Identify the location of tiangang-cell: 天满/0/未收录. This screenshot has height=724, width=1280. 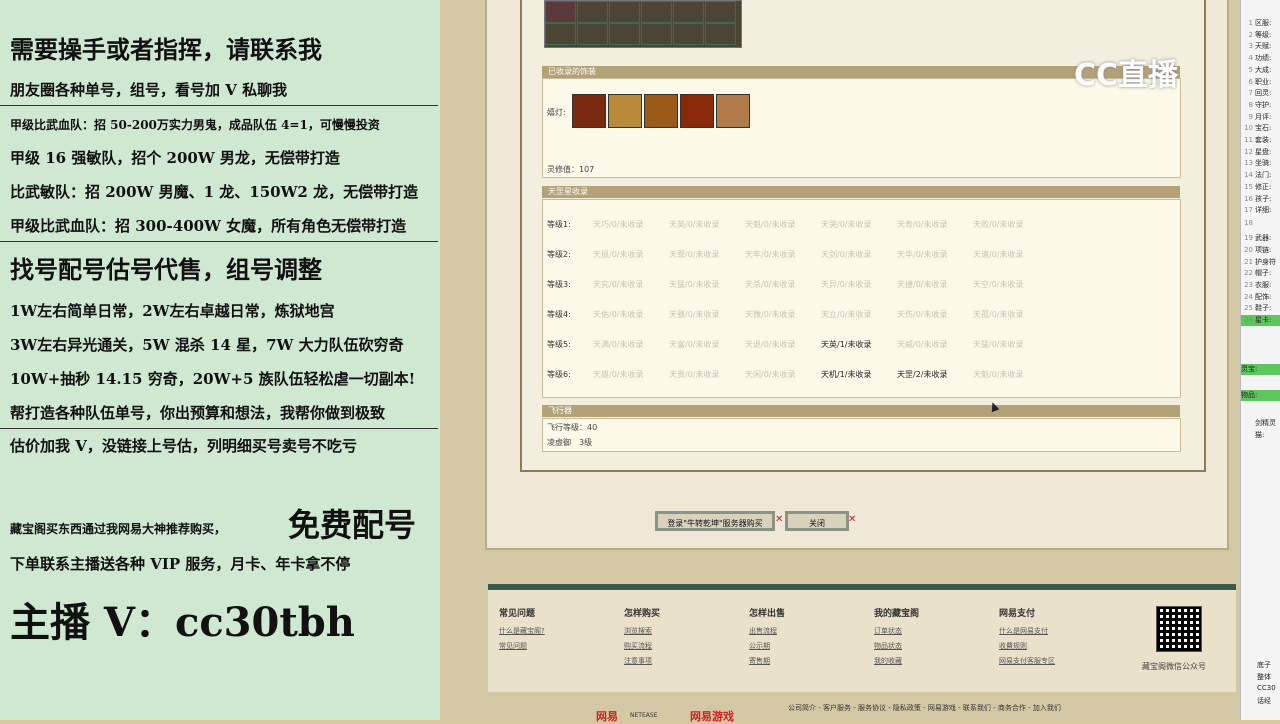
(618, 344).